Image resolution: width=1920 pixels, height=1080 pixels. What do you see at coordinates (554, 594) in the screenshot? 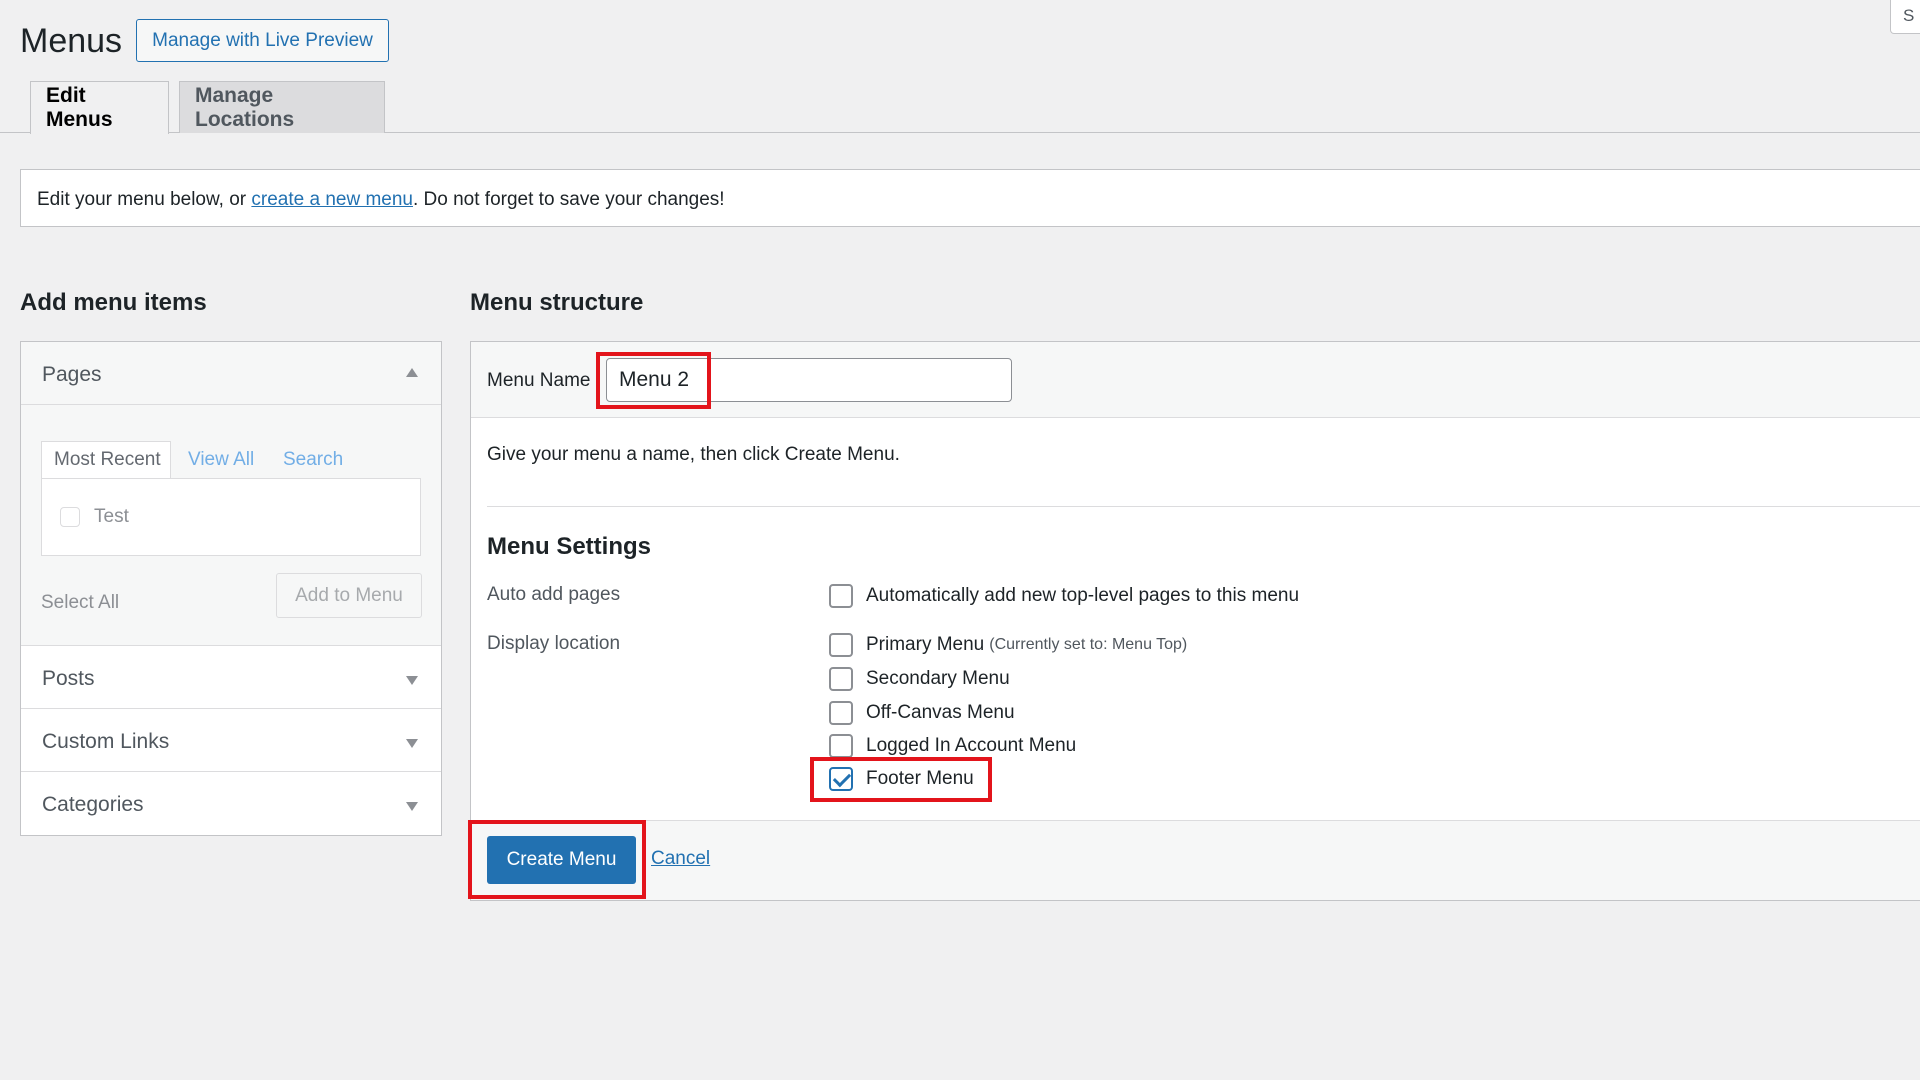
I see `auto-add-pages-label: Auto add pages` at bounding box center [554, 594].